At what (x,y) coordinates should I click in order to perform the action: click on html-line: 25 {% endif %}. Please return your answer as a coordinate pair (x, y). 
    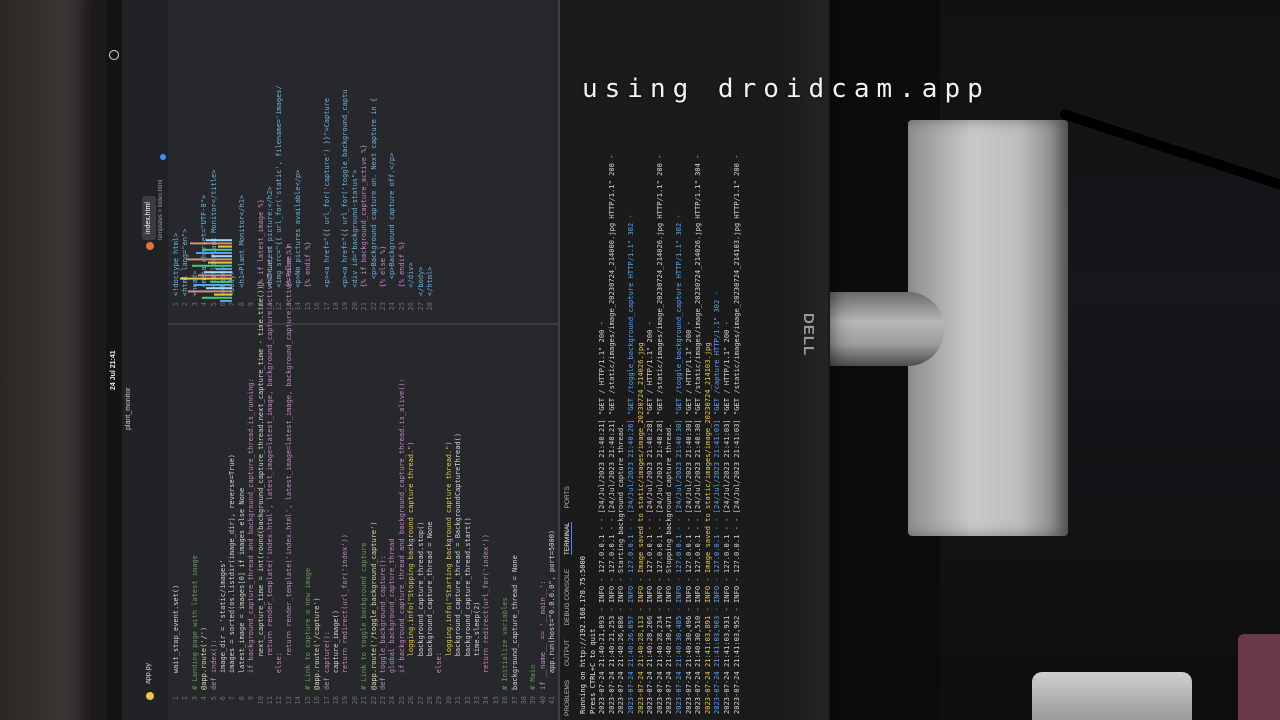
    Looking at the image, I should click on (402, 202).